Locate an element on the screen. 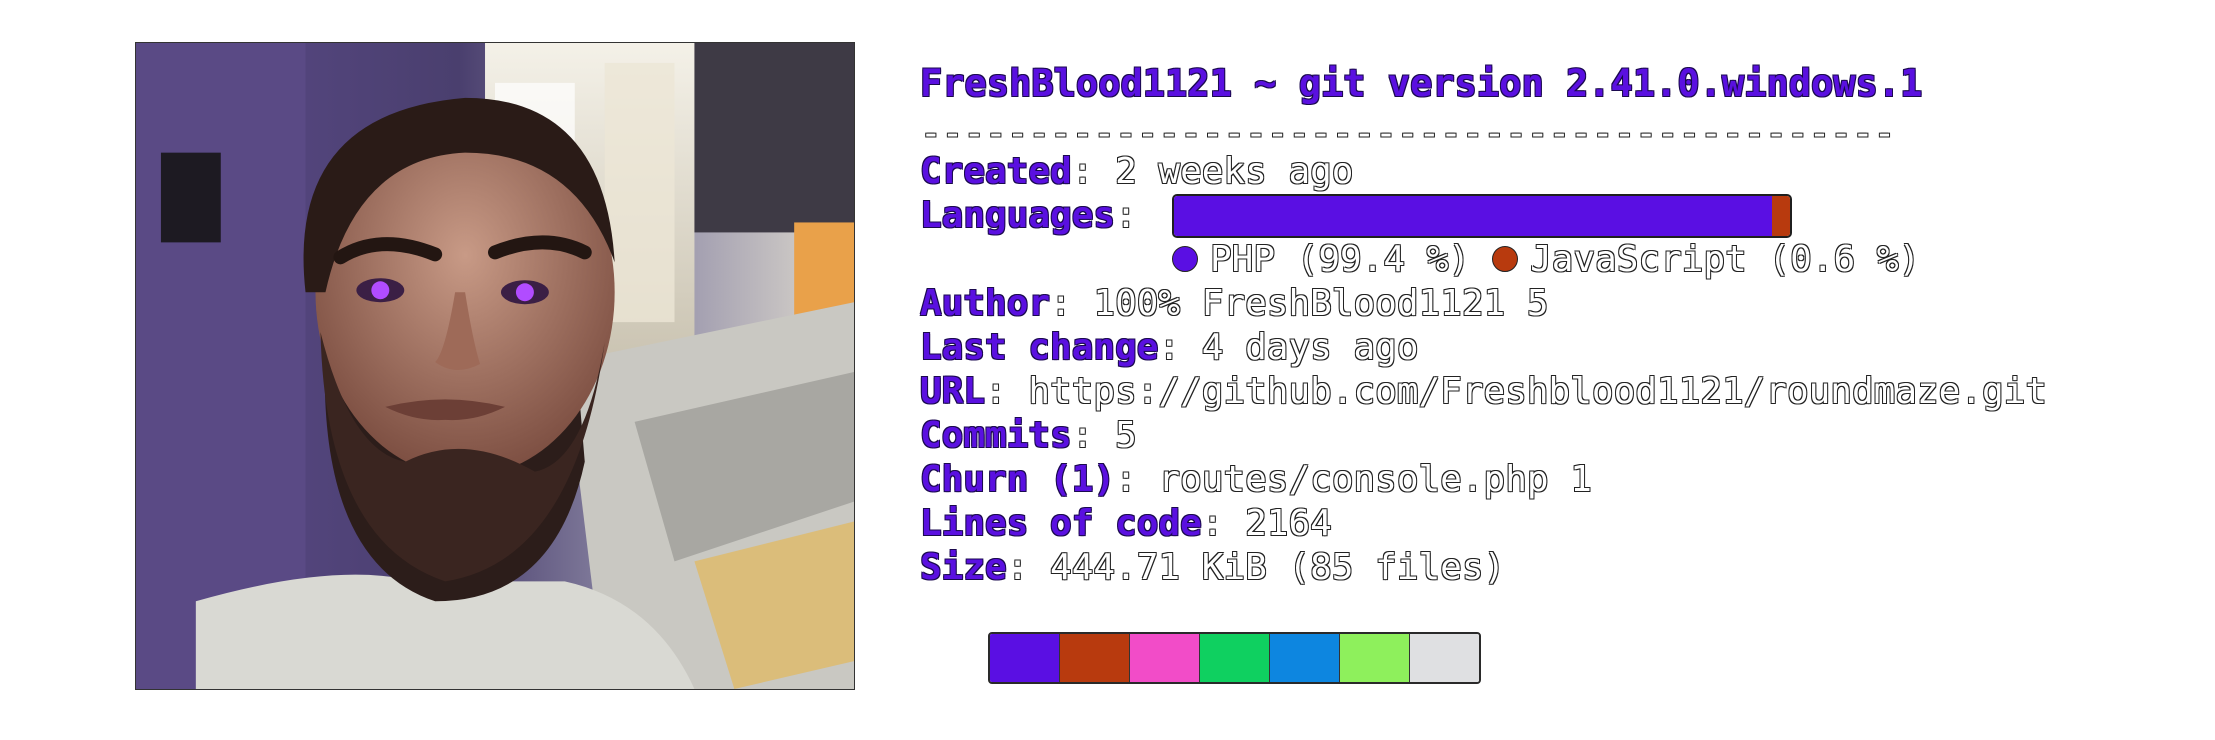 This screenshot has width=2215, height=740. color-palette is located at coordinates (1234, 658).